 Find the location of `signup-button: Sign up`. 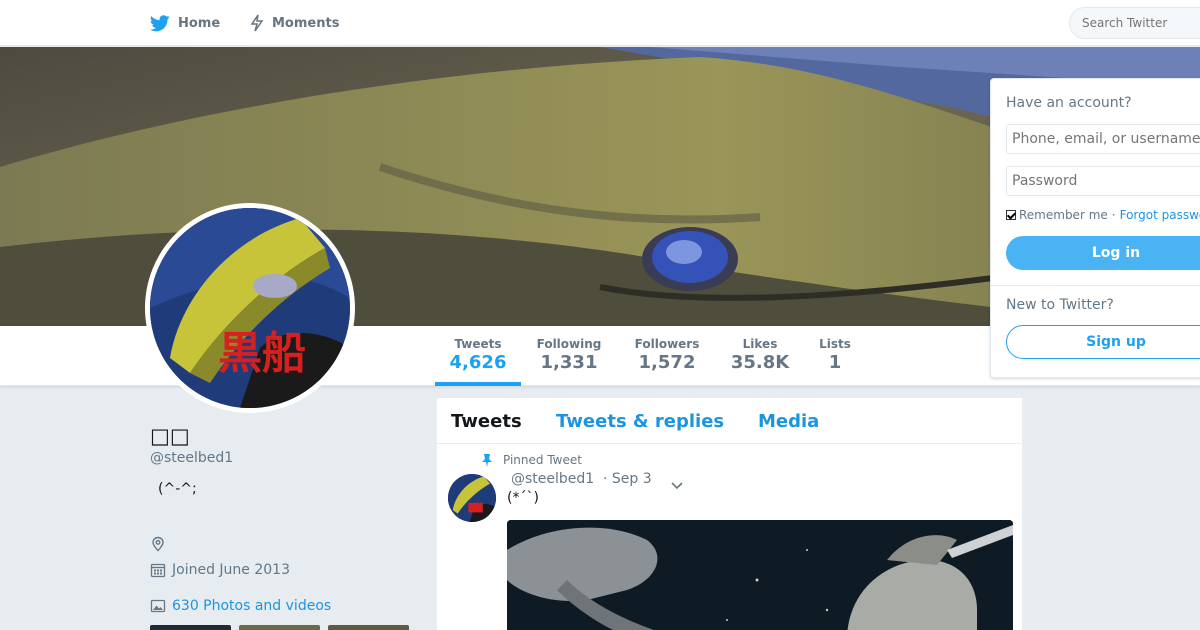

signup-button: Sign up is located at coordinates (1103, 342).